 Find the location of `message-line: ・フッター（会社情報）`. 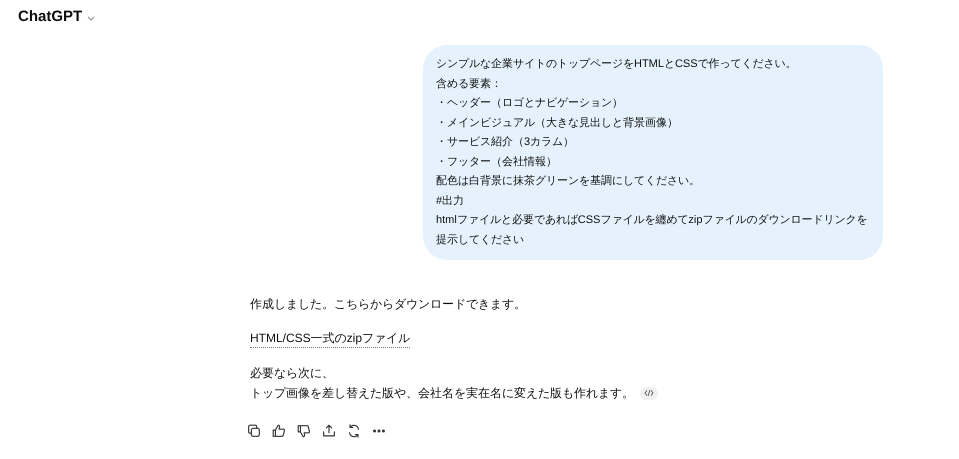

message-line: ・フッター（会社情報） is located at coordinates (496, 162).